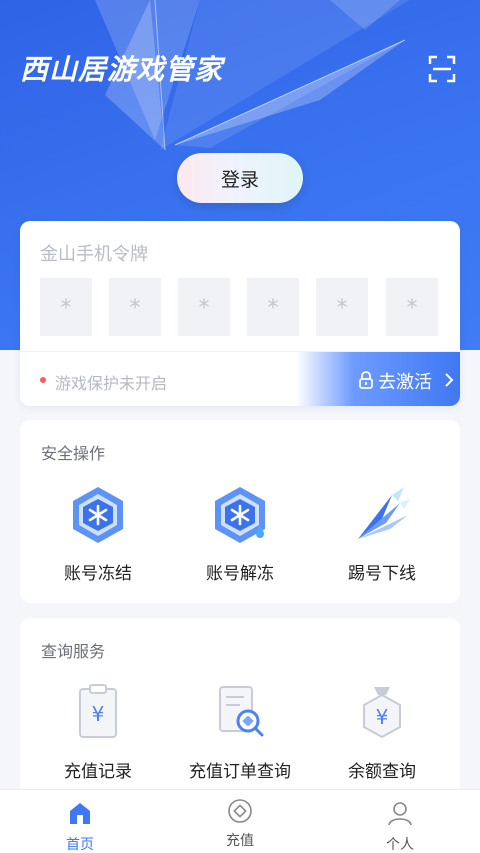 The width and height of the screenshot is (480, 853). I want to click on tab-home: 首页, so click(80, 821).